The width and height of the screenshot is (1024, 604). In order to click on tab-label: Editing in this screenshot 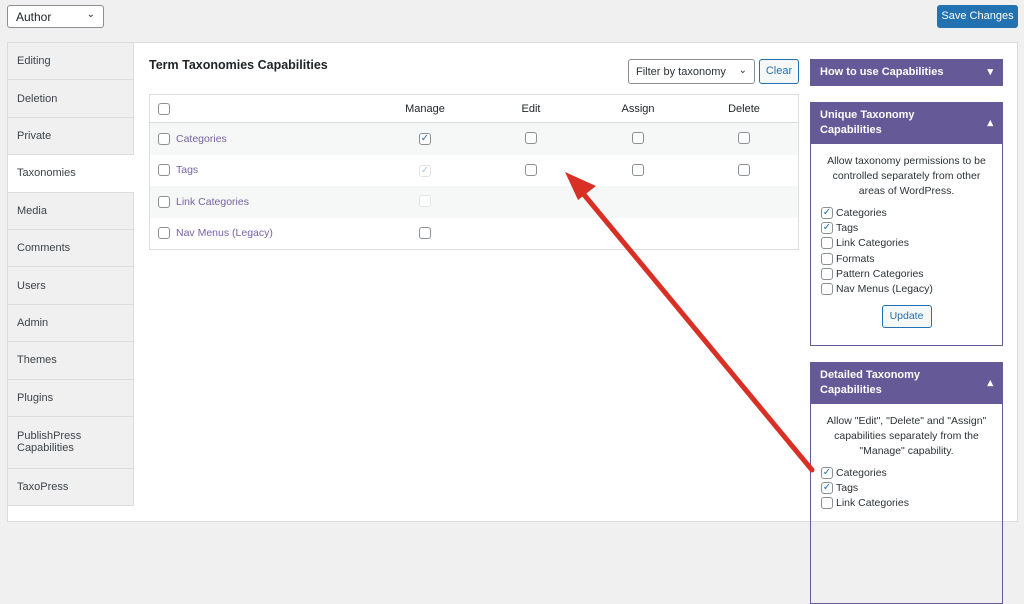, I will do `click(34, 61)`.